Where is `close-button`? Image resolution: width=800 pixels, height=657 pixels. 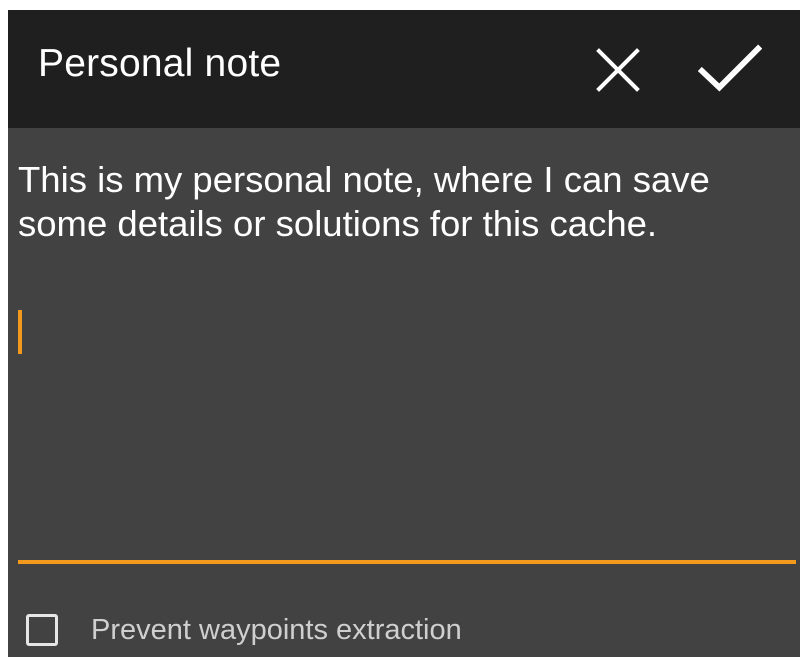 close-button is located at coordinates (618, 70).